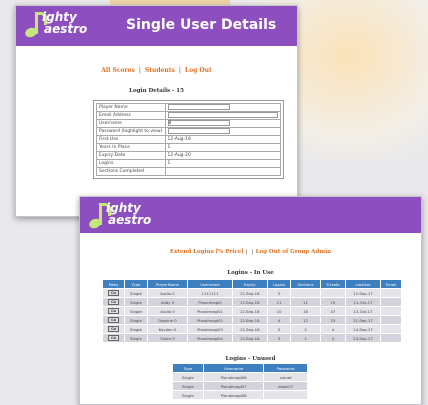 Image resolution: width=428 pixels, height=405 pixels. I want to click on cell-logins: 11, so click(279, 302).